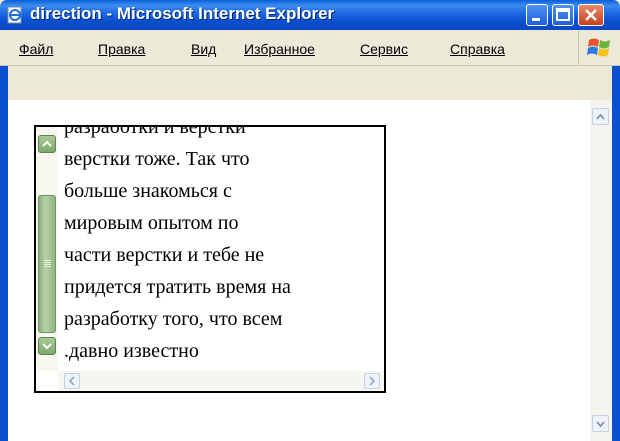 The height and width of the screenshot is (441, 620). I want to click on box-scroll-up-button, so click(47, 144).